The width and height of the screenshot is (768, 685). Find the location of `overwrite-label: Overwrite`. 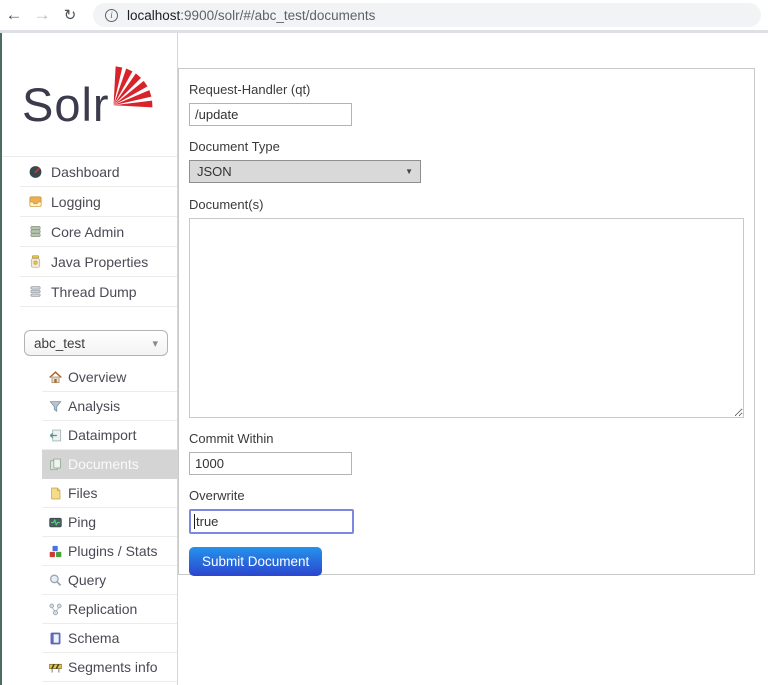

overwrite-label: Overwrite is located at coordinates (217, 495).